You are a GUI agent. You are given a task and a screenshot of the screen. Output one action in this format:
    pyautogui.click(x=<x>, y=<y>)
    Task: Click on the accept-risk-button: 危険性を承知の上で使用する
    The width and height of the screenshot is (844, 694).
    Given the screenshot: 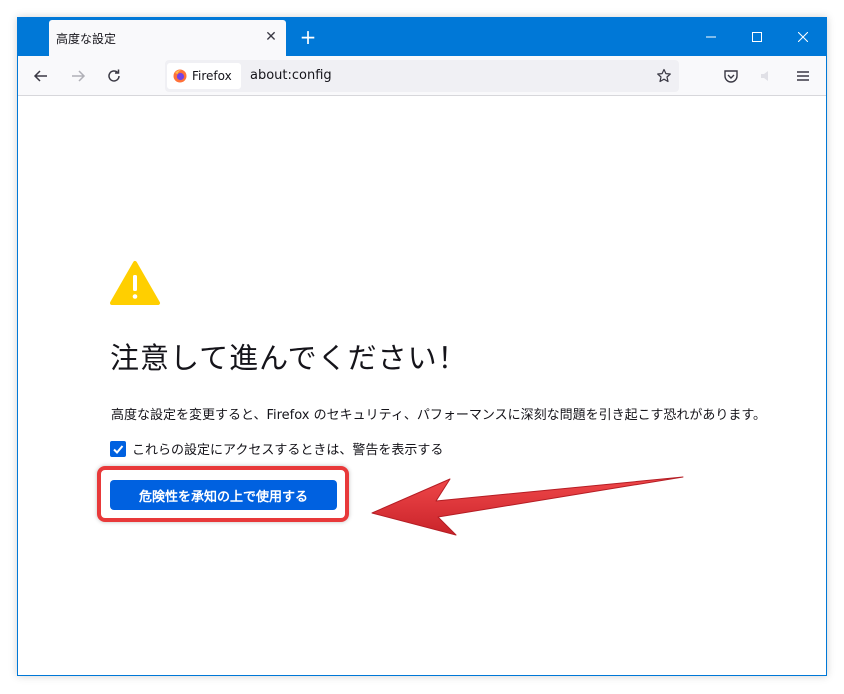 What is the action you would take?
    pyautogui.click(x=223, y=495)
    